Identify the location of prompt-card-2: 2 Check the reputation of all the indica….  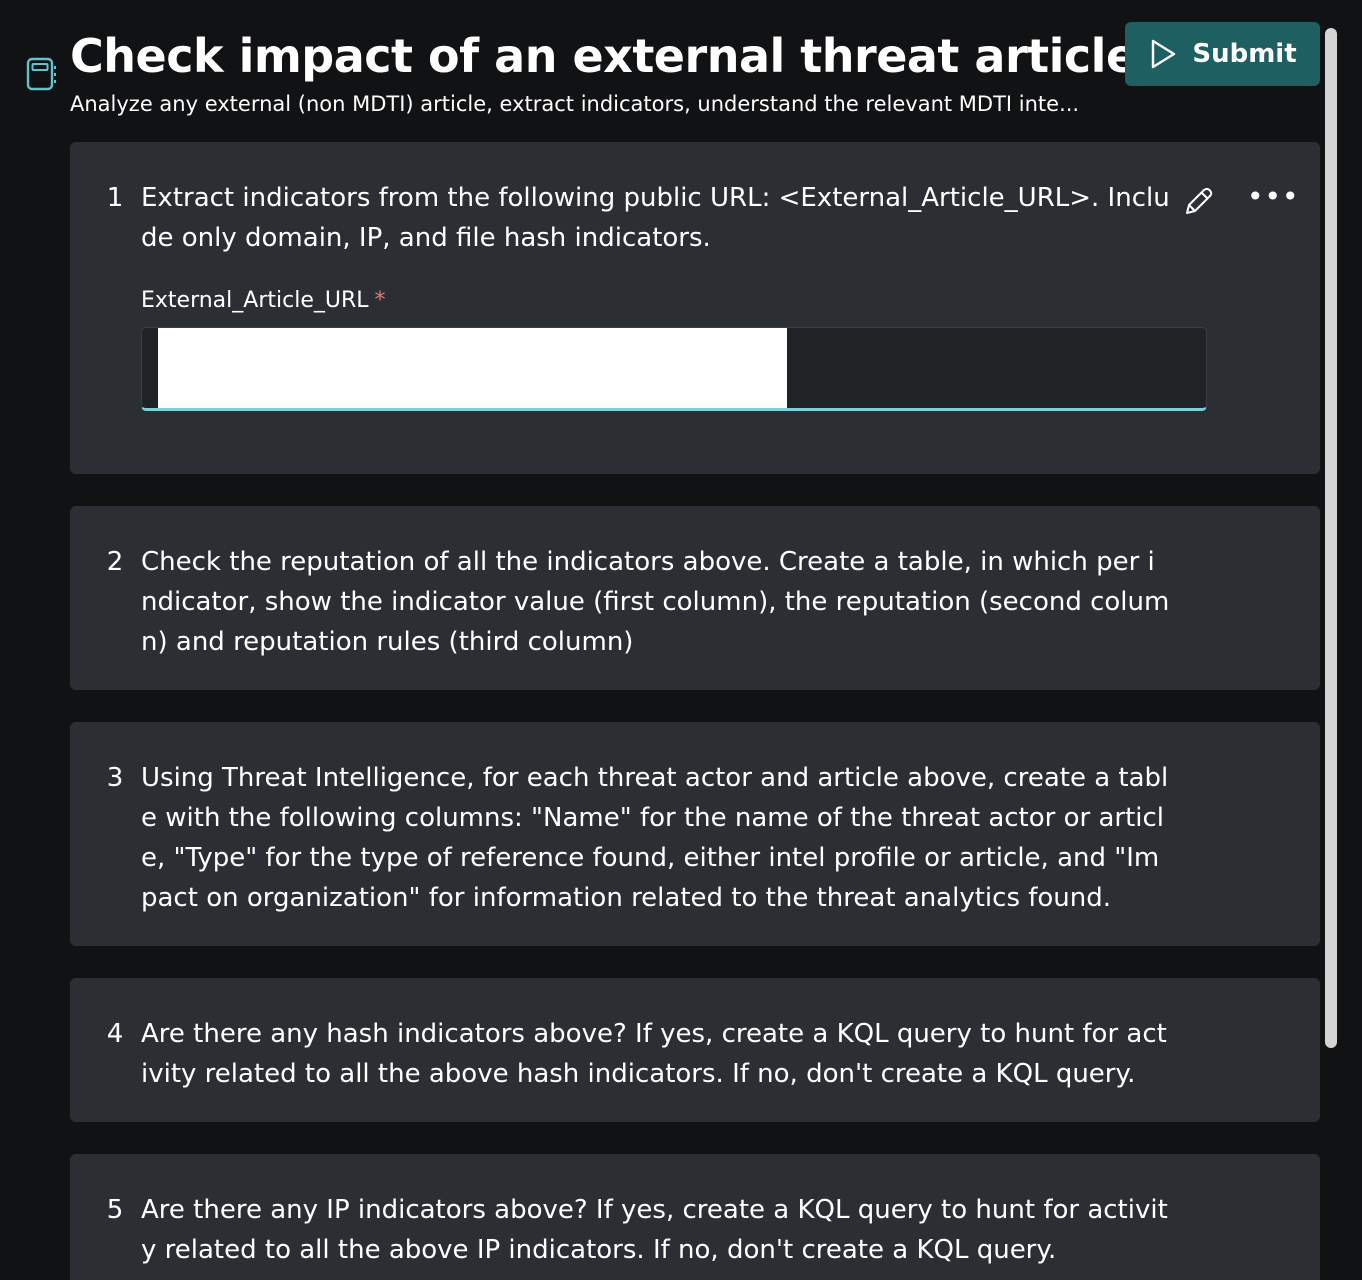
(695, 598).